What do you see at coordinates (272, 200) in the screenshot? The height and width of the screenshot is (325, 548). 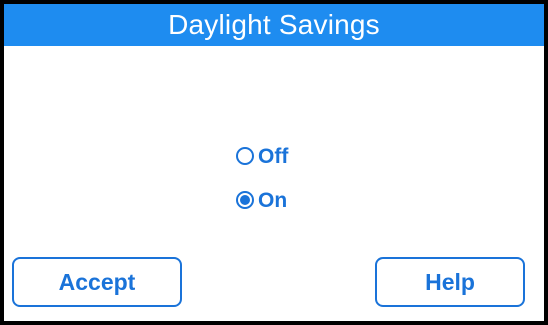 I see `option-on-label: On` at bounding box center [272, 200].